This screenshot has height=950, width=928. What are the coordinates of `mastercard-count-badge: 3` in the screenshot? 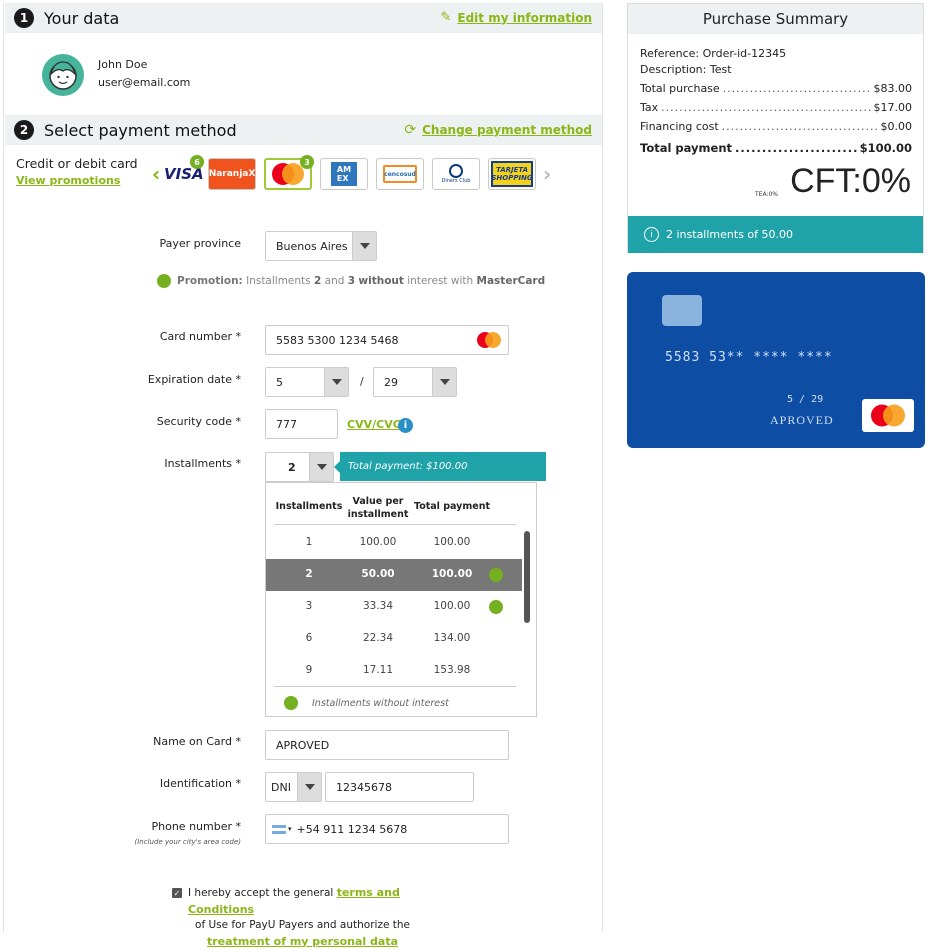 It's located at (307, 162).